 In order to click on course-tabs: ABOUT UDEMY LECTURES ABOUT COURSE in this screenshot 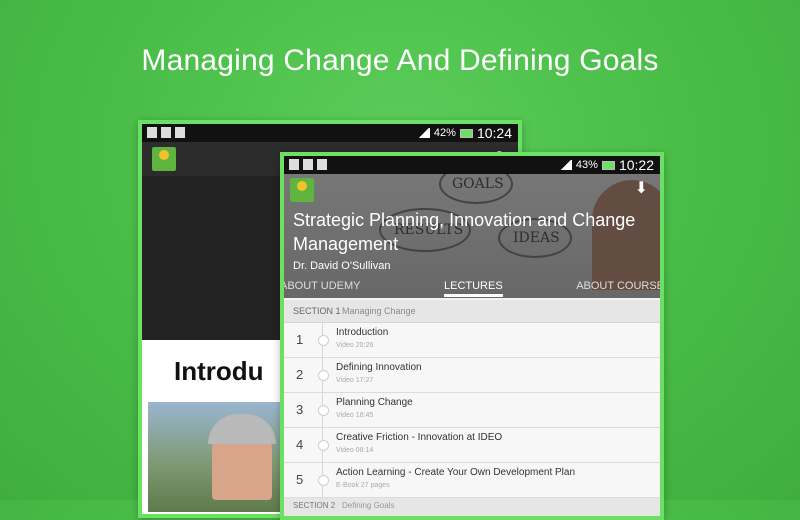, I will do `click(472, 287)`.